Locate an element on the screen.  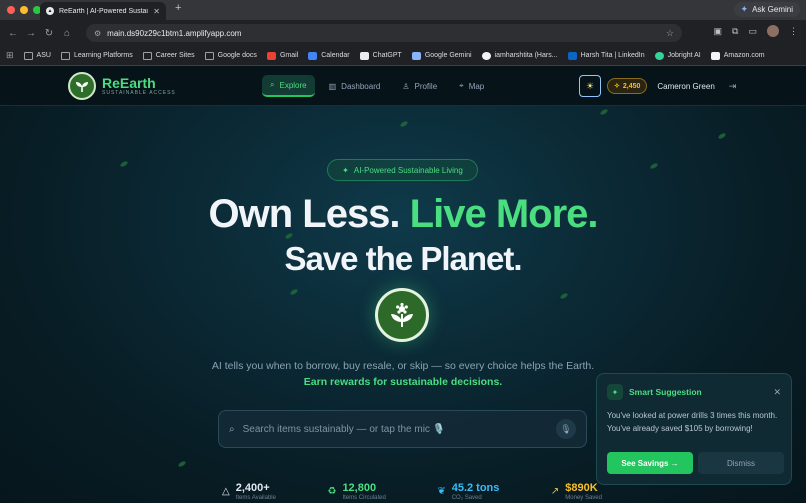
bookmark-item: Harsh Tita | LinkedIn is located at coordinates (606, 55).